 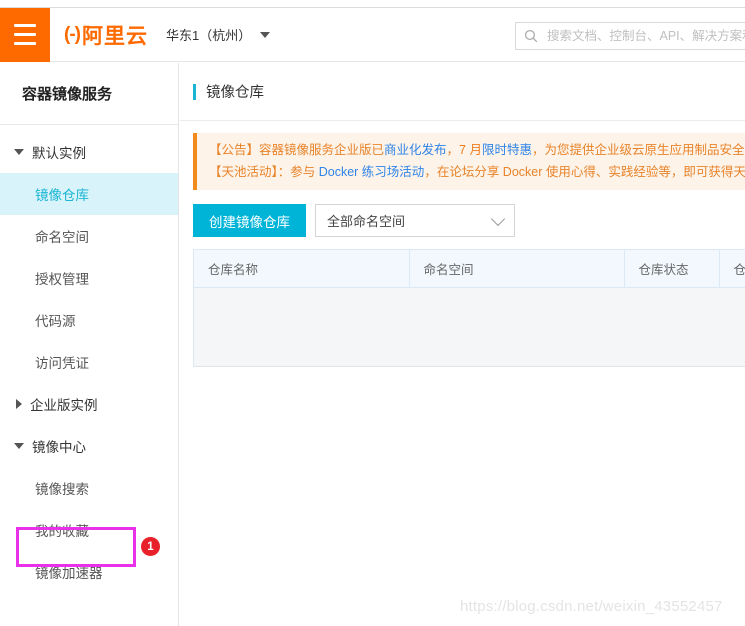 What do you see at coordinates (89, 152) in the screenshot?
I see `sidebar-group-default-instance: 默认实例` at bounding box center [89, 152].